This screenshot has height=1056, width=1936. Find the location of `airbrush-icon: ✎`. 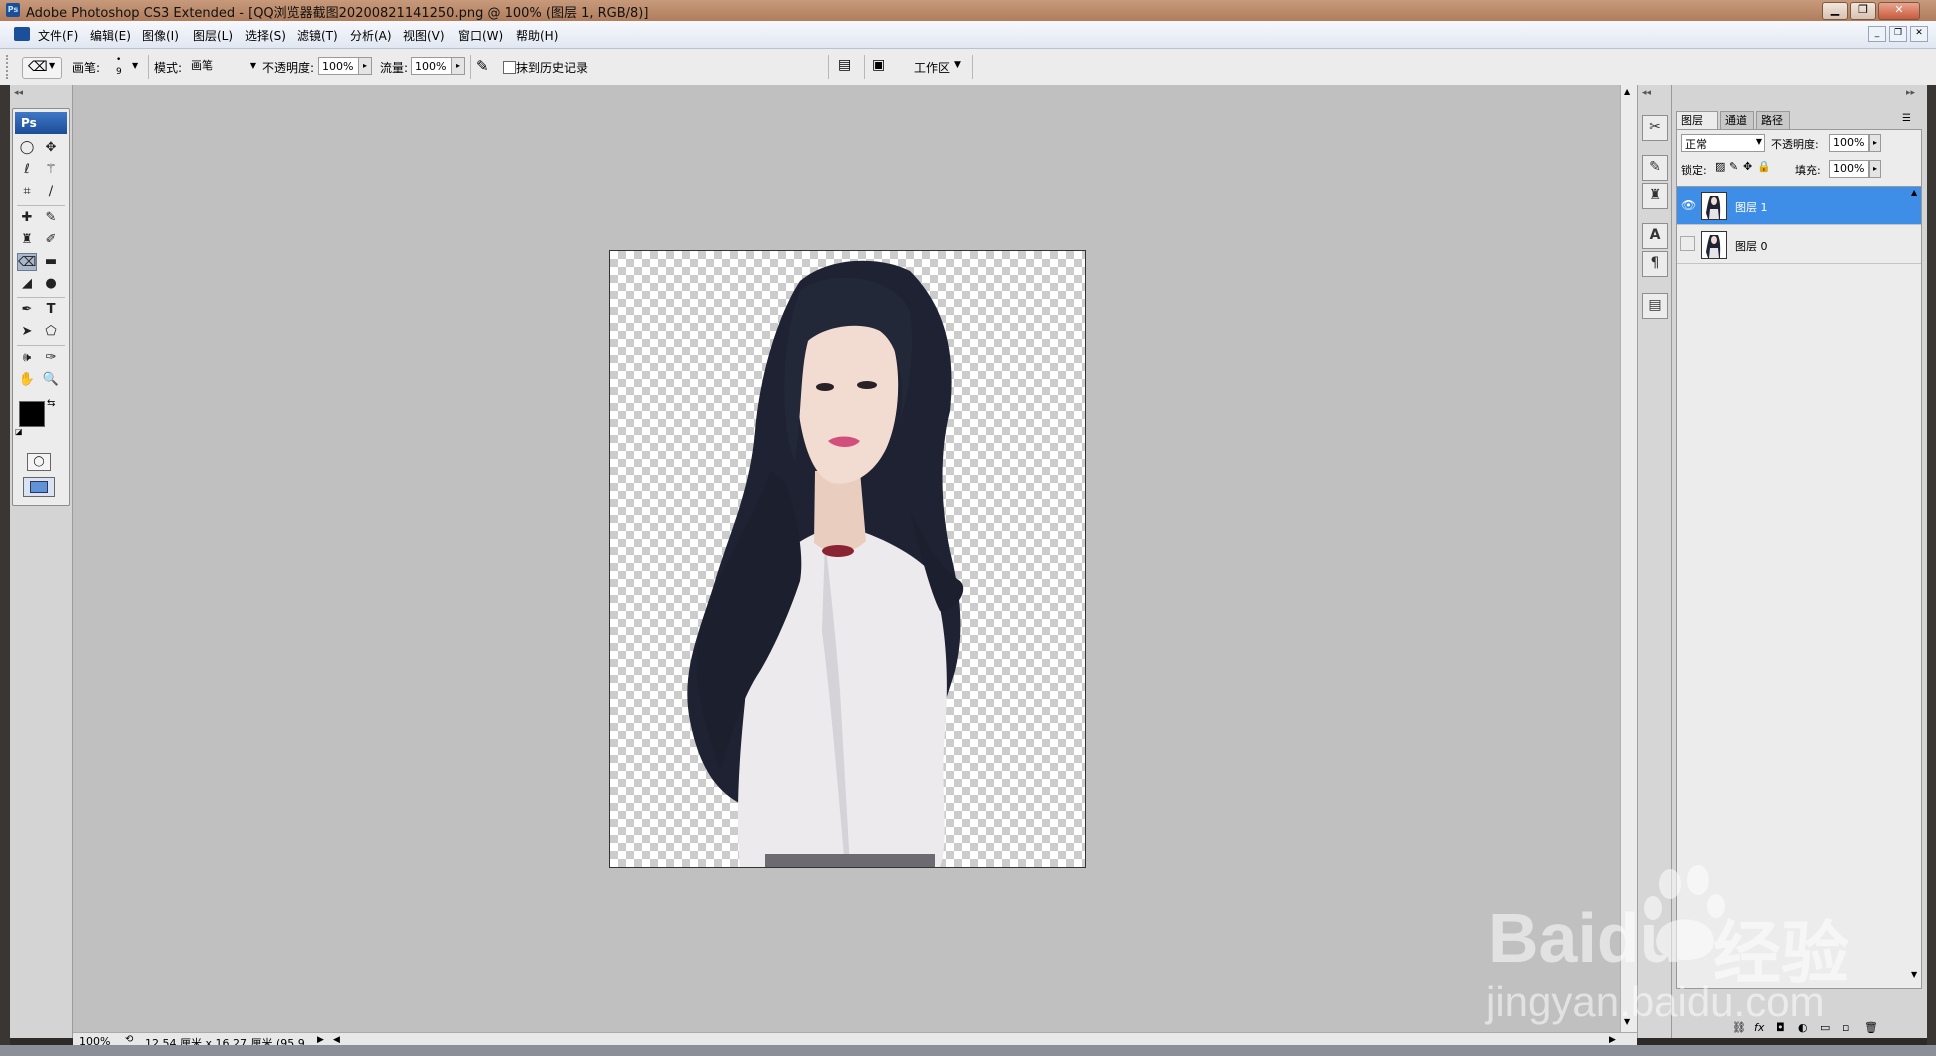

airbrush-icon: ✎ is located at coordinates (482, 66).